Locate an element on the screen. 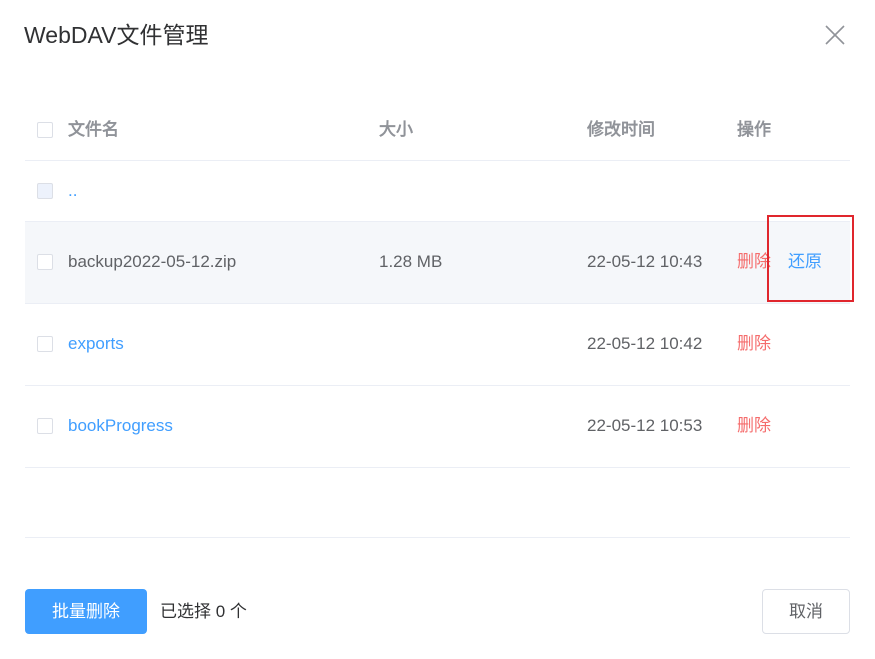 This screenshot has width=875, height=659. parent-dir-link: .. is located at coordinates (72, 191).